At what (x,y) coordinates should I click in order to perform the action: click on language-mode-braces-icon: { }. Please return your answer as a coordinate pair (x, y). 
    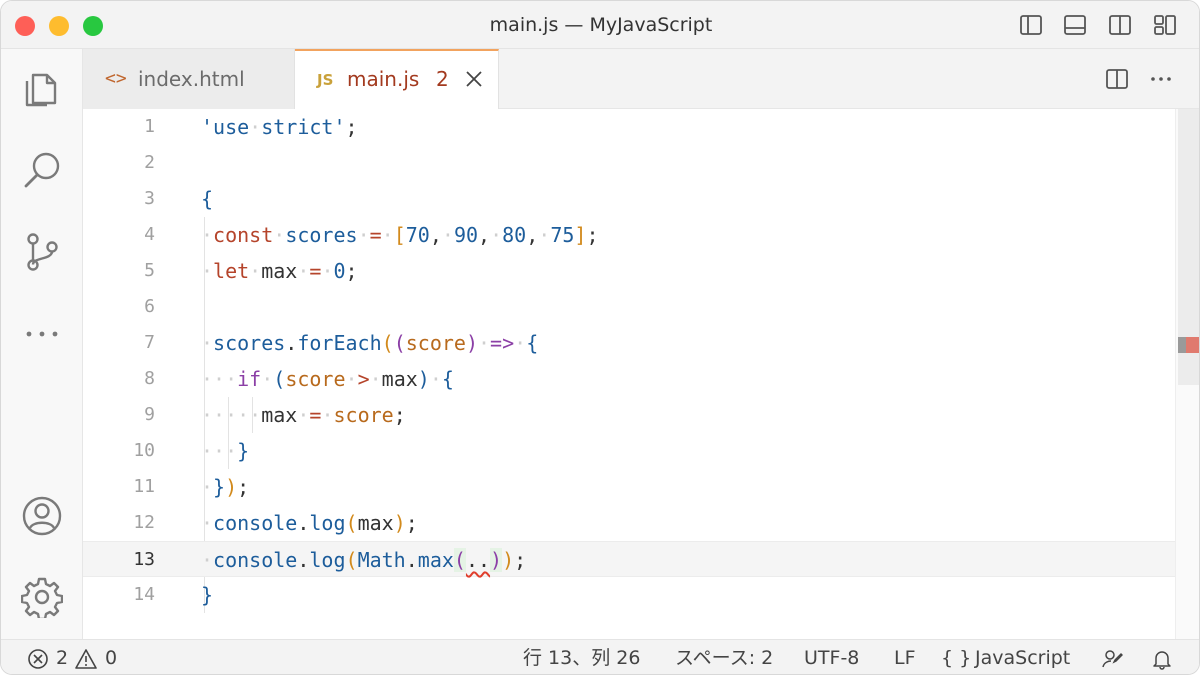
    Looking at the image, I should click on (956, 657).